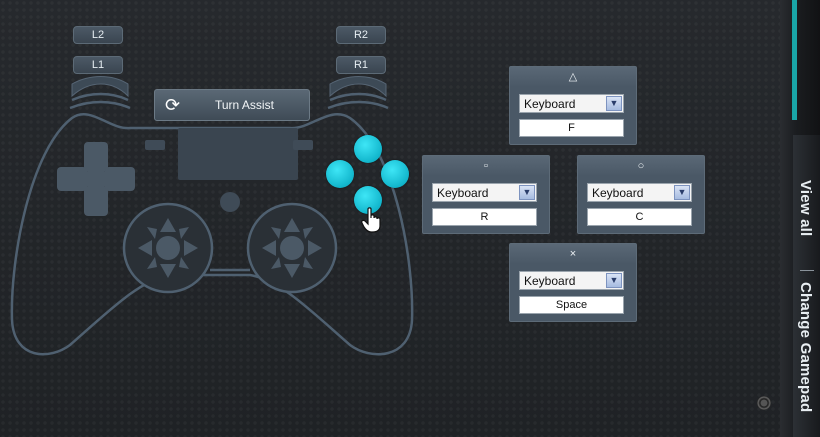 The width and height of the screenshot is (820, 437). What do you see at coordinates (805, 208) in the screenshot?
I see `view-all-tab: View all` at bounding box center [805, 208].